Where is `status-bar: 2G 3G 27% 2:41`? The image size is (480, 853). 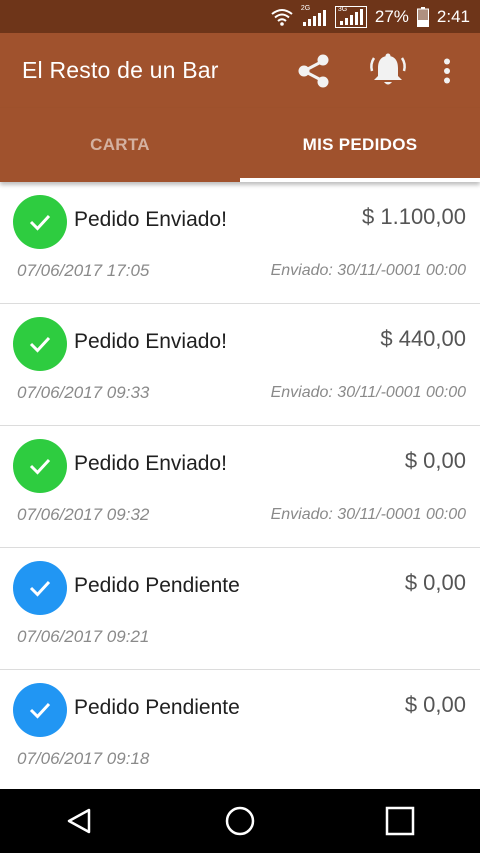 status-bar: 2G 3G 27% 2:41 is located at coordinates (240, 16).